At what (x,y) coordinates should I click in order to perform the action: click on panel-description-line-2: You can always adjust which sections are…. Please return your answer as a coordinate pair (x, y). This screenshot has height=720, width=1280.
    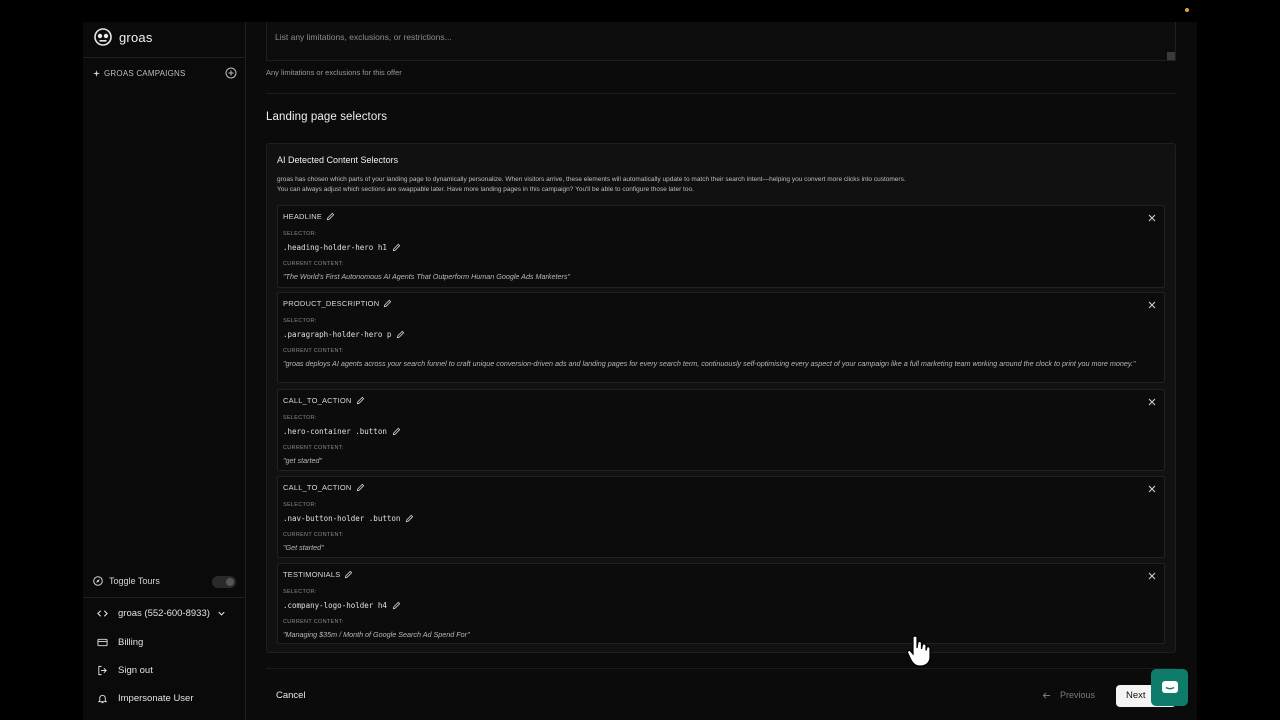
    Looking at the image, I should click on (485, 189).